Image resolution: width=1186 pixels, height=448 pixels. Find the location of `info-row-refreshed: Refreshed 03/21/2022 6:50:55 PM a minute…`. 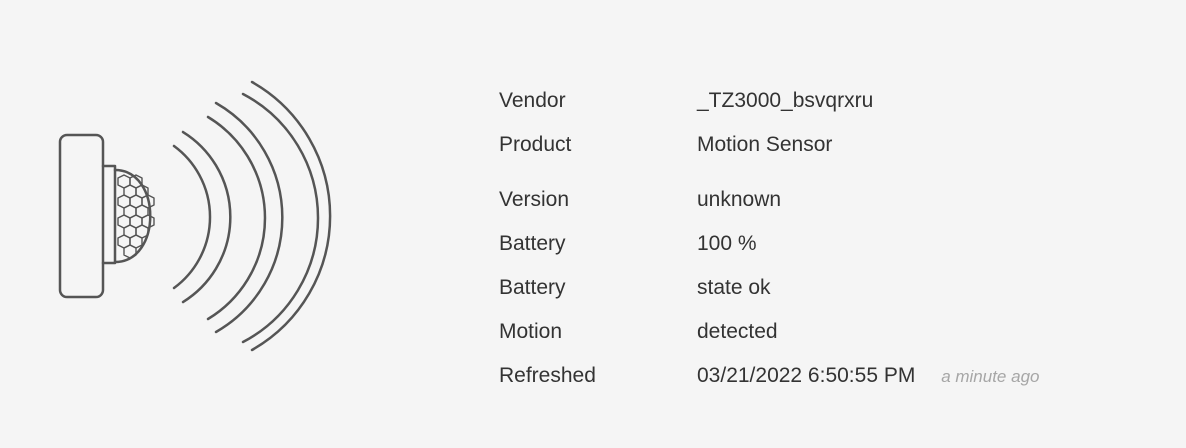

info-row-refreshed: Refreshed 03/21/2022 6:50:55 PM a minute… is located at coordinates (824, 381).